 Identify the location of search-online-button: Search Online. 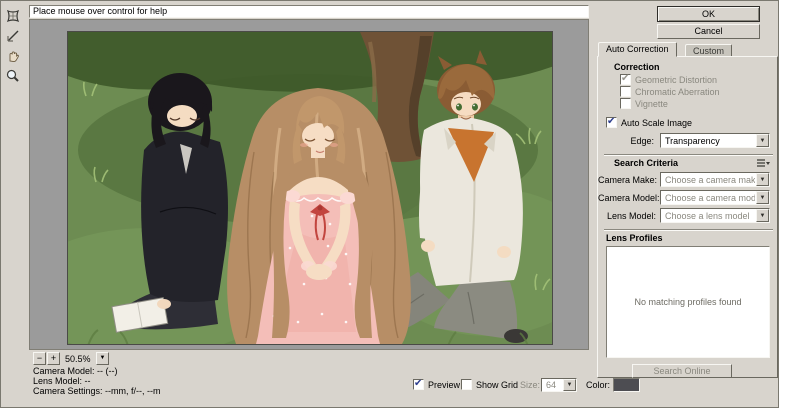
(682, 371).